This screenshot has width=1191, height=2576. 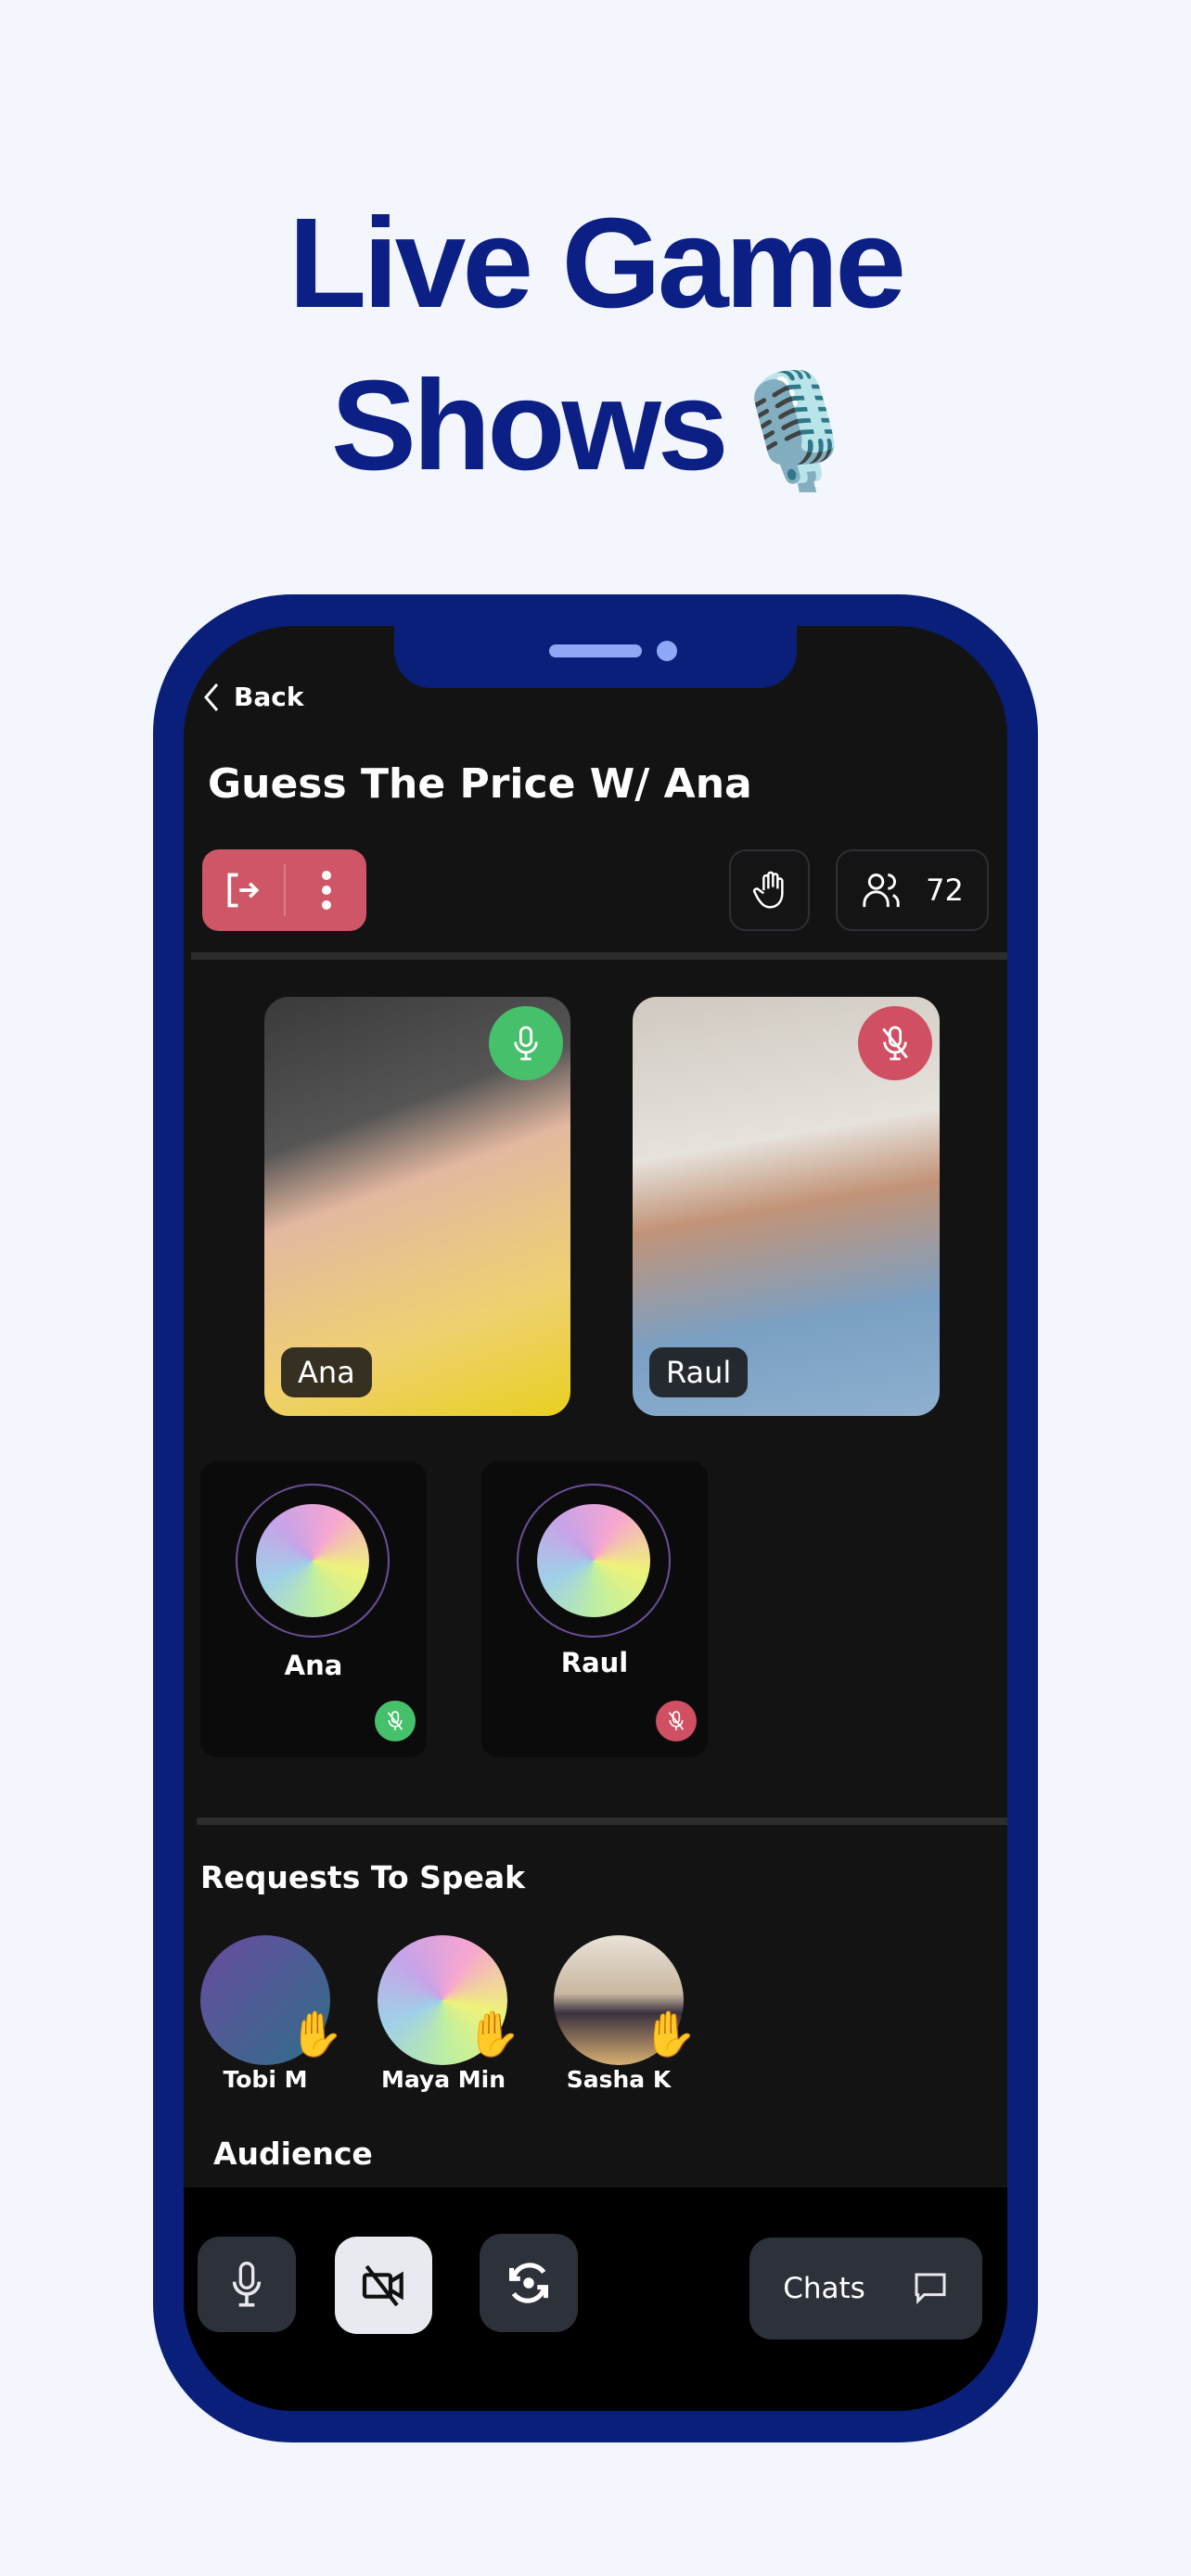 I want to click on back-button: Back, so click(x=252, y=697).